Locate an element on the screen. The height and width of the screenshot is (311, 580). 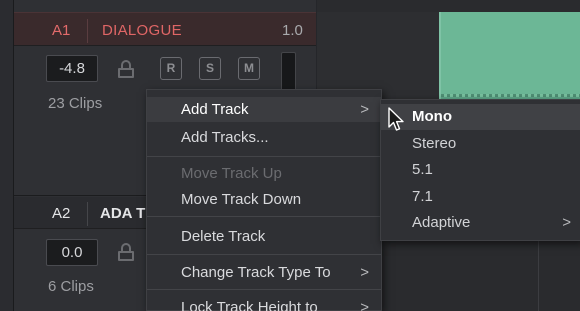
submenu-item-5-1: 5.1 is located at coordinates (480, 170).